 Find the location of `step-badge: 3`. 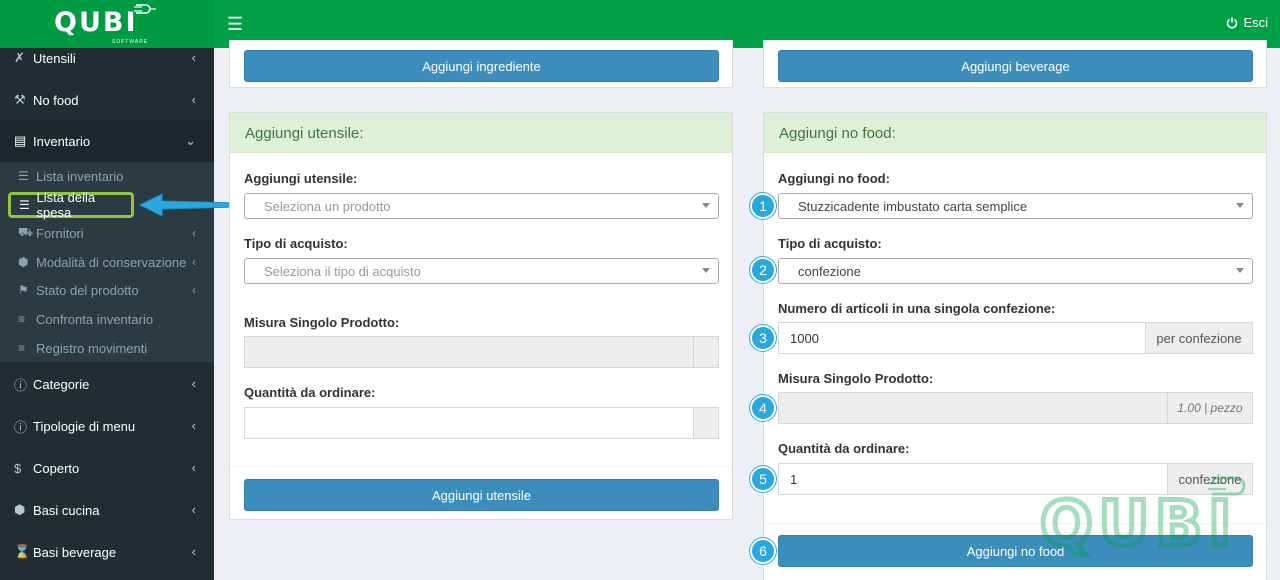

step-badge: 3 is located at coordinates (763, 338).